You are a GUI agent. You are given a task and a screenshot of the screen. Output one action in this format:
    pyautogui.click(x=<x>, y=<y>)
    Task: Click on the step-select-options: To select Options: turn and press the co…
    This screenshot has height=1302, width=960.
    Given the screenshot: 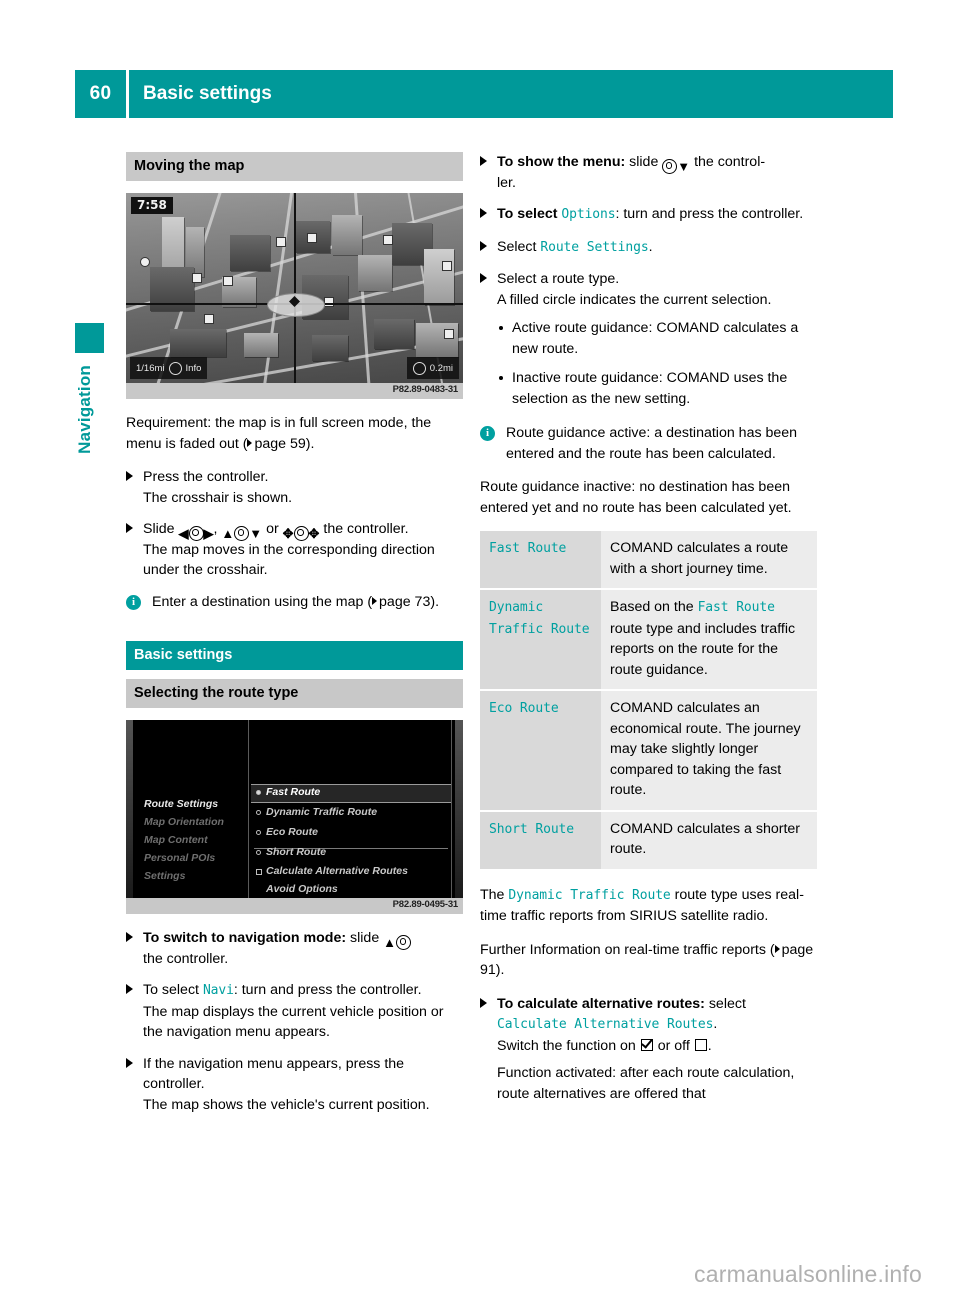 What is the action you would take?
    pyautogui.click(x=648, y=215)
    